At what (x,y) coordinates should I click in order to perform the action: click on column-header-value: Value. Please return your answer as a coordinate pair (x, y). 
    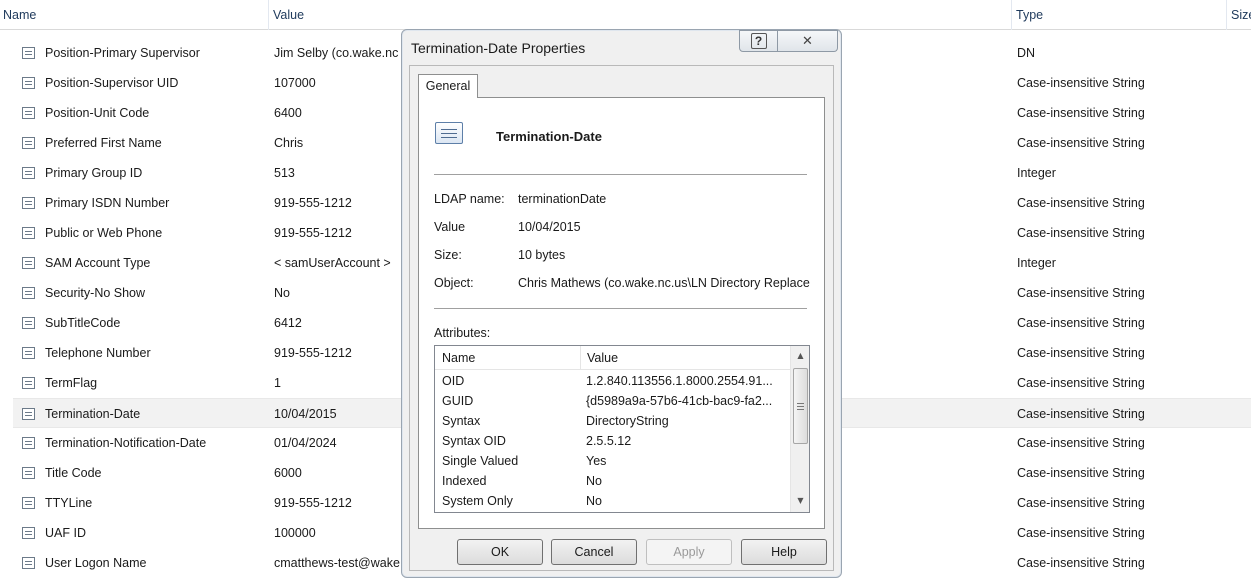
    Looking at the image, I should click on (639, 15).